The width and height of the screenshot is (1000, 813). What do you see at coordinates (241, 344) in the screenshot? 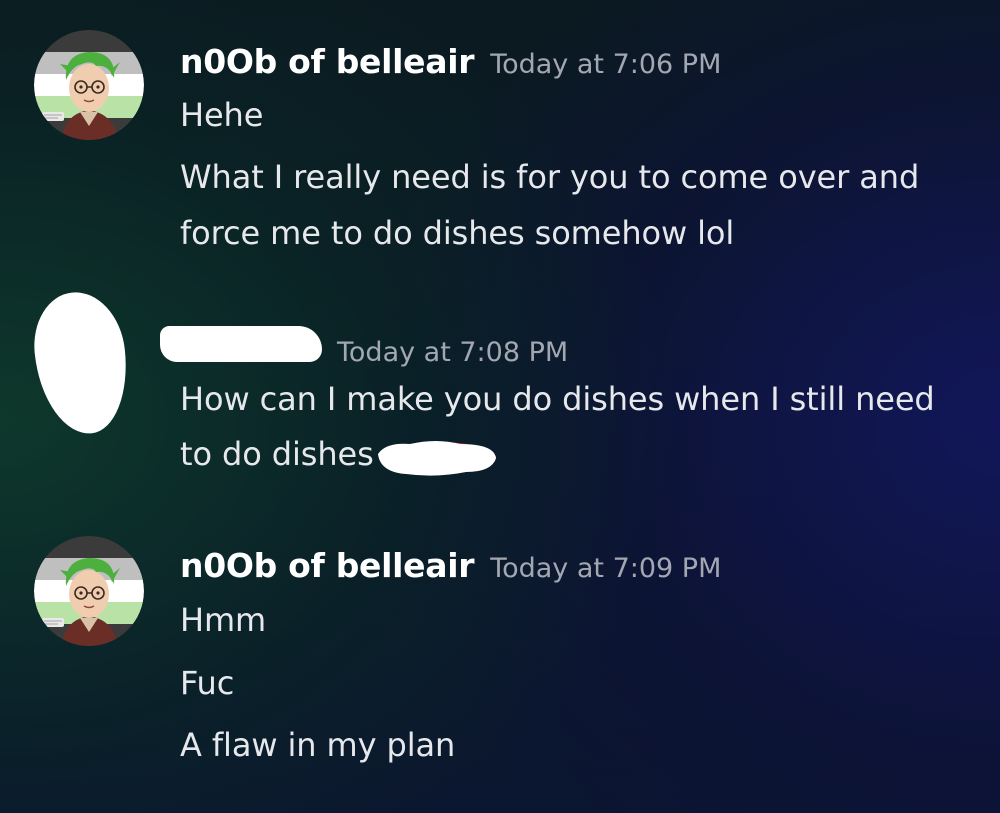
I see `redacted-username` at bounding box center [241, 344].